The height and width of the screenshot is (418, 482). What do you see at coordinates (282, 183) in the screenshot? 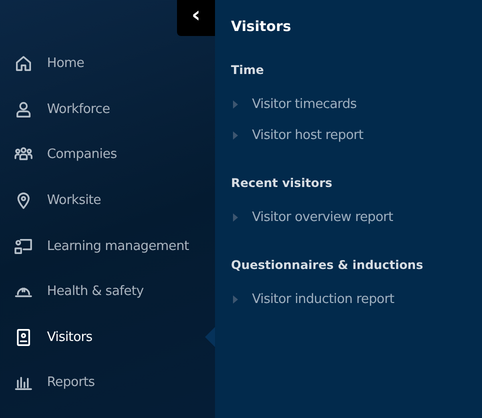
I see `section-heading: Recent visitors` at bounding box center [282, 183].